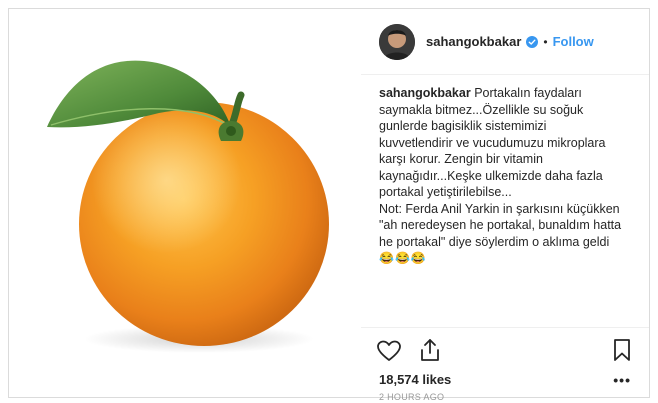 The width and height of the screenshot is (658, 403). I want to click on username: sahangokbakar, so click(473, 41).